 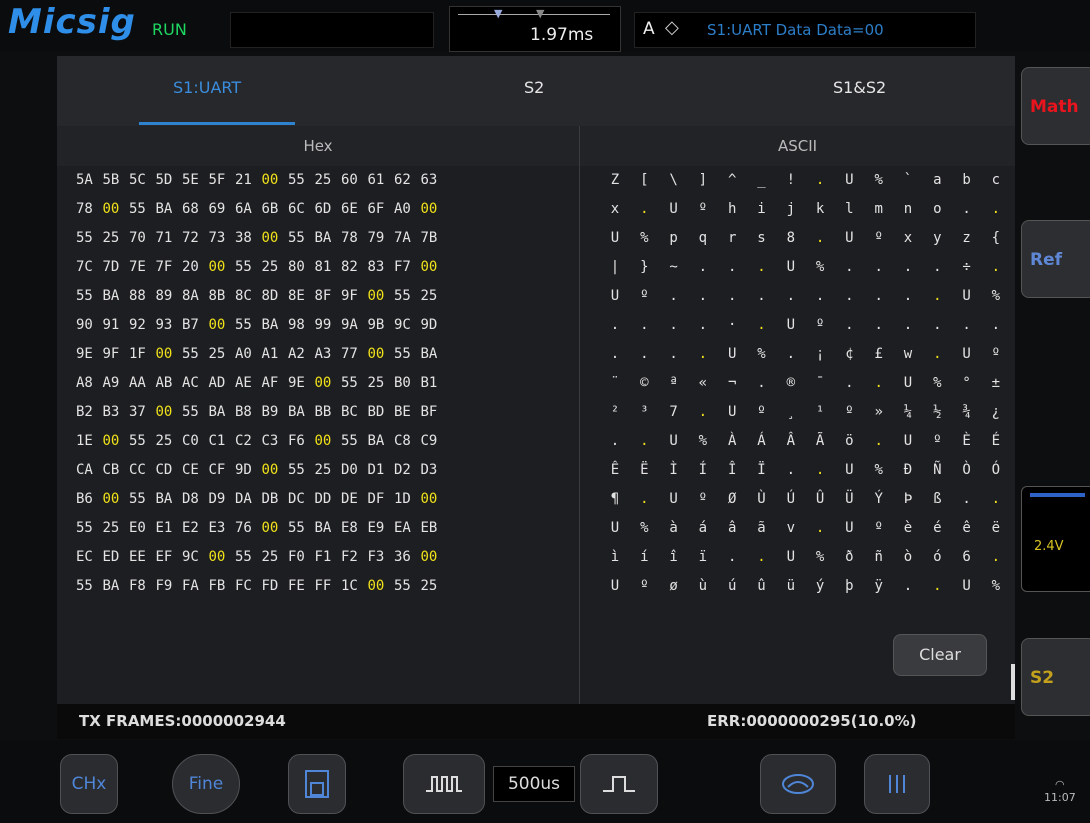 What do you see at coordinates (84, 412) in the screenshot?
I see `hex-cell: B2` at bounding box center [84, 412].